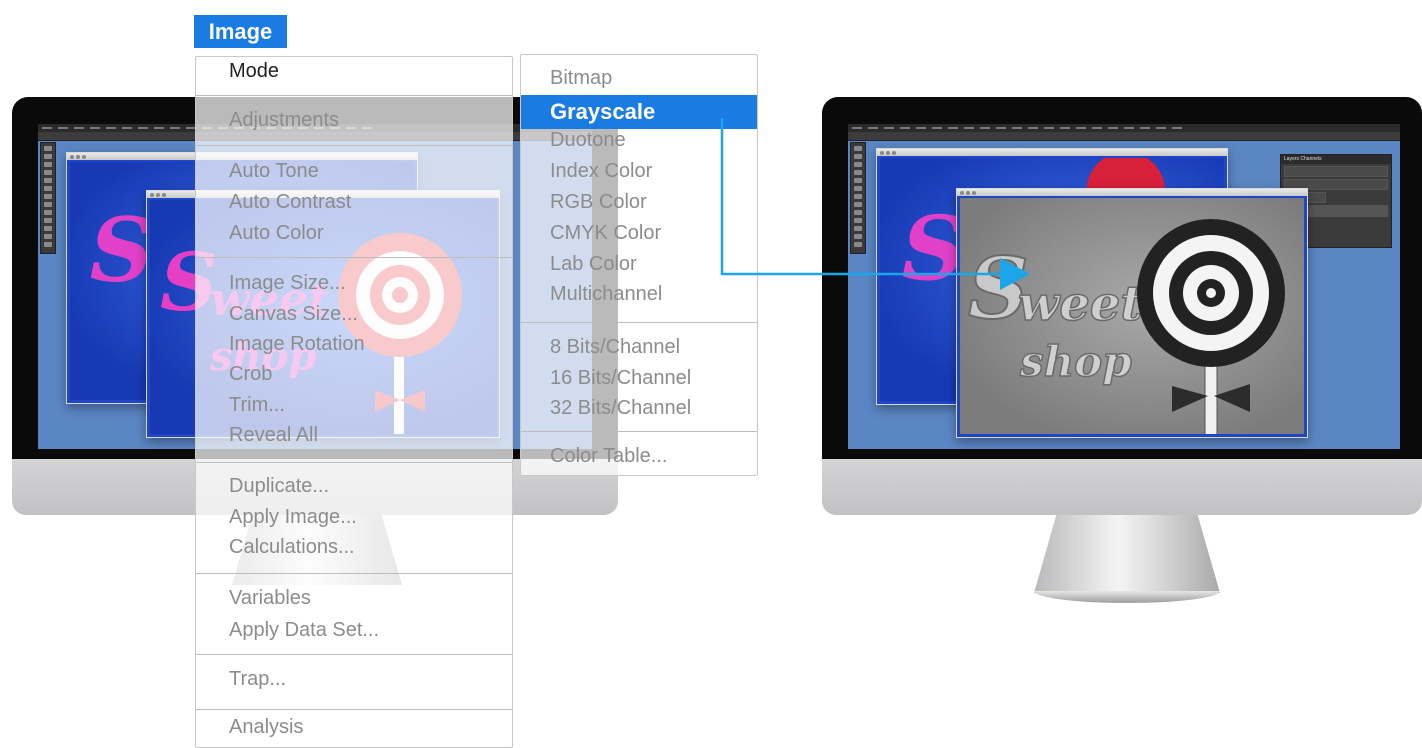 This screenshot has width=1422, height=748. Describe the element at coordinates (354, 374) in the screenshot. I see `menu-item-crop: Crob` at that location.